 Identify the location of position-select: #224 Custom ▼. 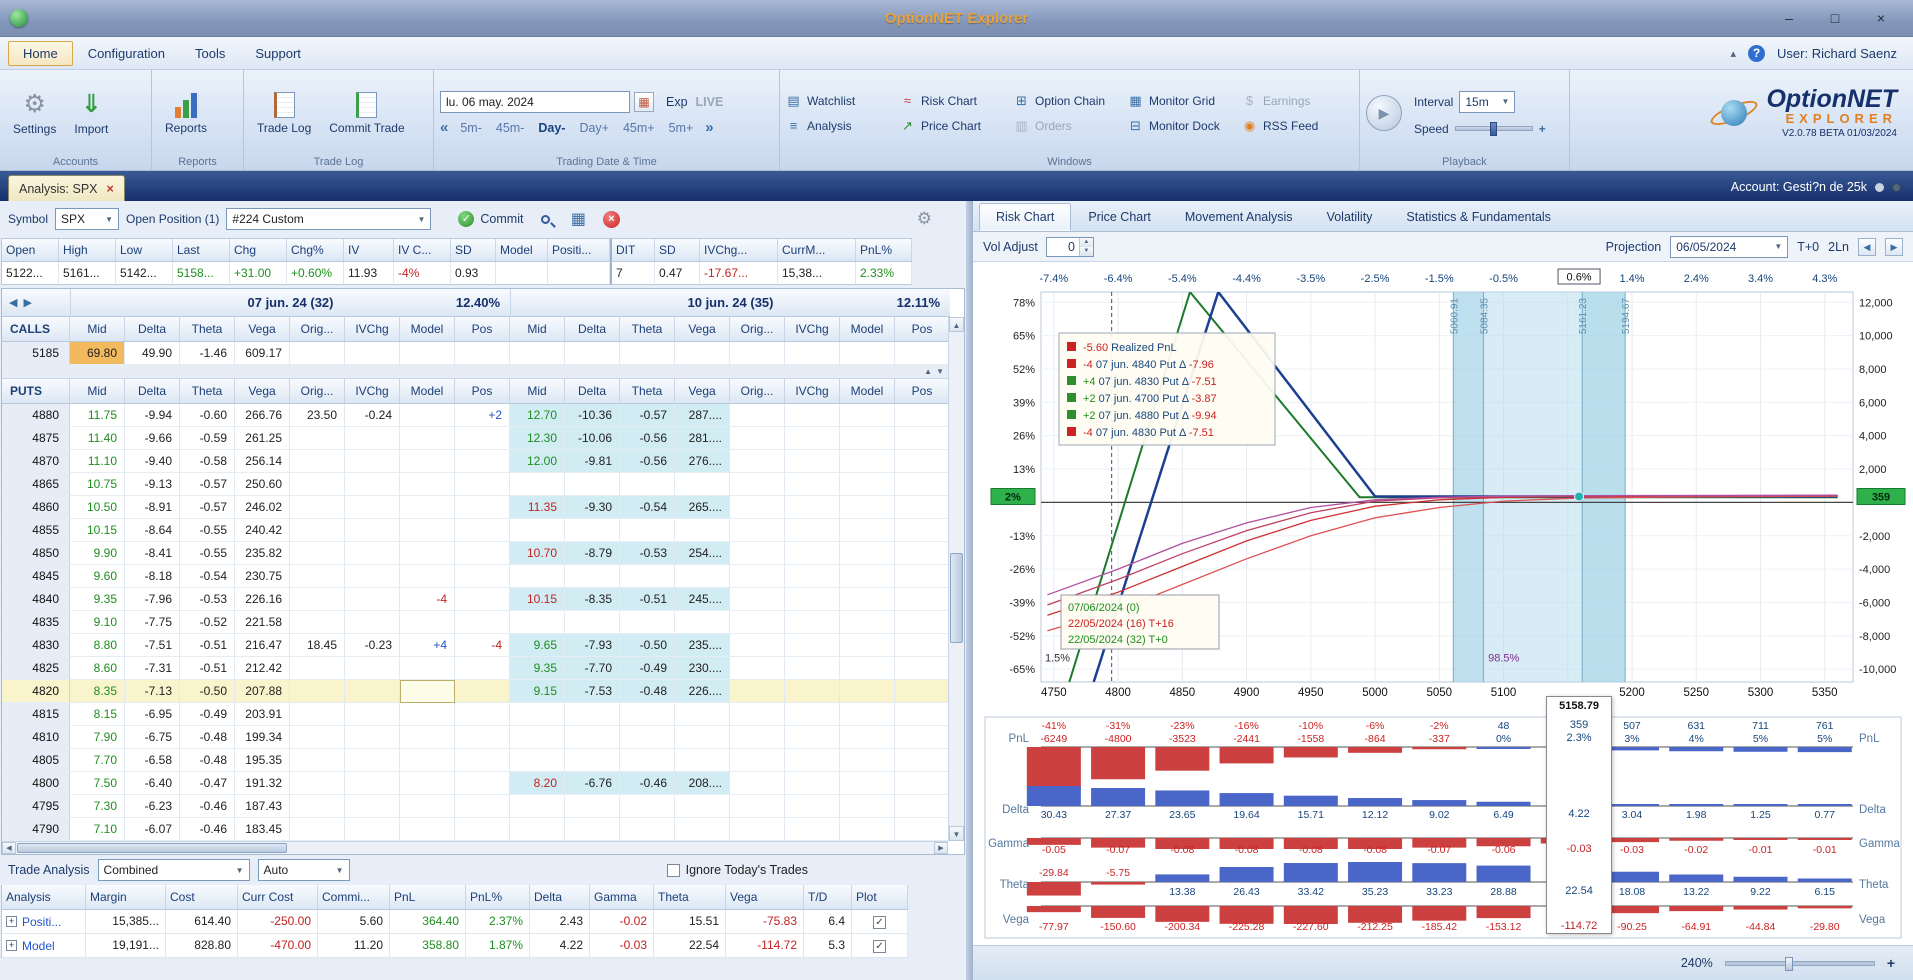
(329, 219).